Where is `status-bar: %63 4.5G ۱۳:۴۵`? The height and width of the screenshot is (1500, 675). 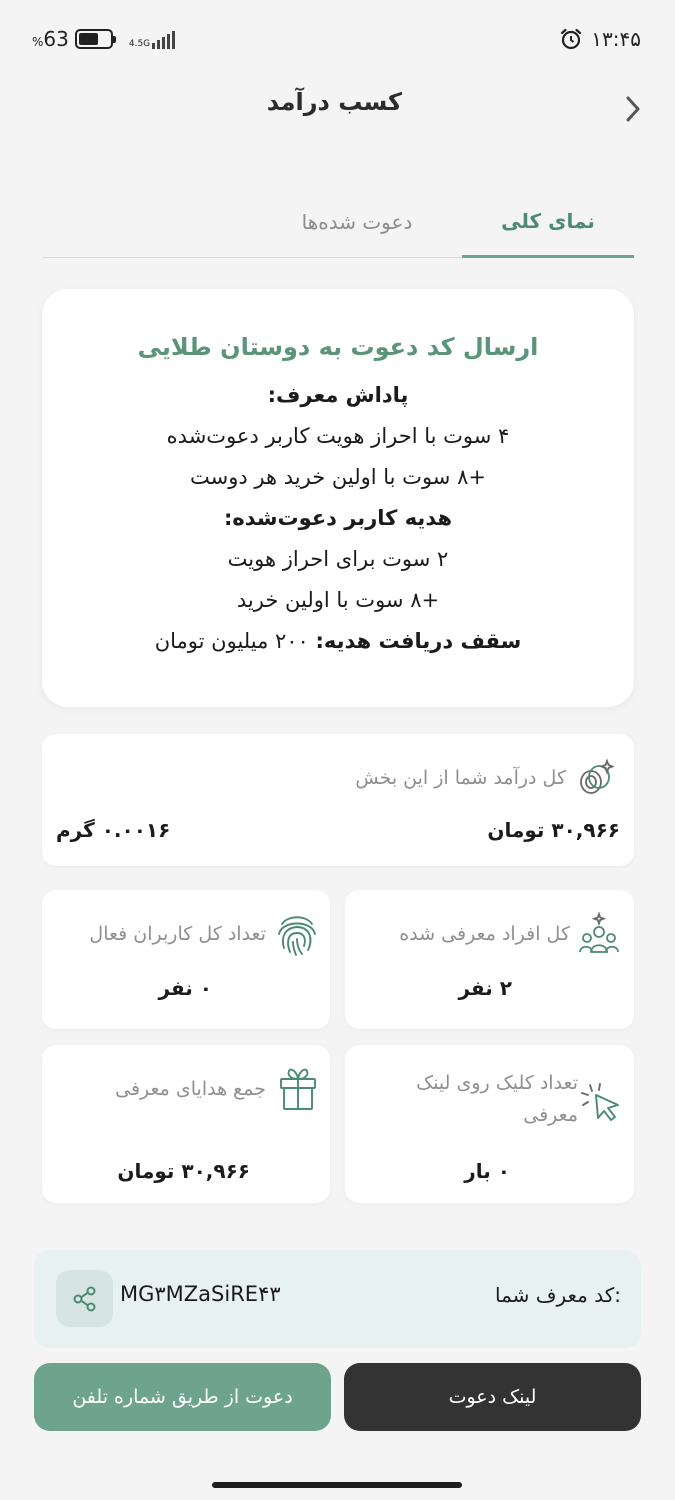 status-bar: %63 4.5G ۱۳:۴۵ is located at coordinates (337, 29).